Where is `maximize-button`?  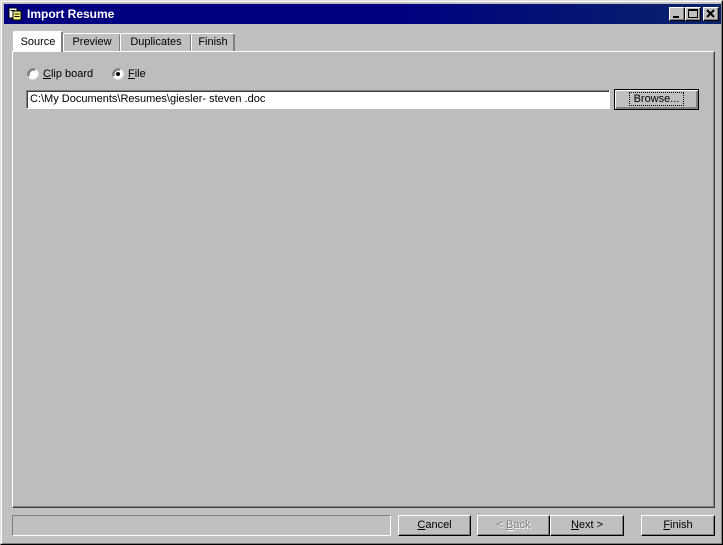 maximize-button is located at coordinates (693, 14).